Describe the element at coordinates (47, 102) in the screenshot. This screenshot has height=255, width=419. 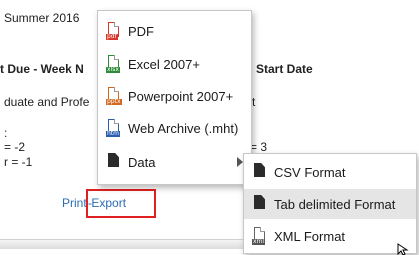
I see `program-text: duate and Profe` at that location.